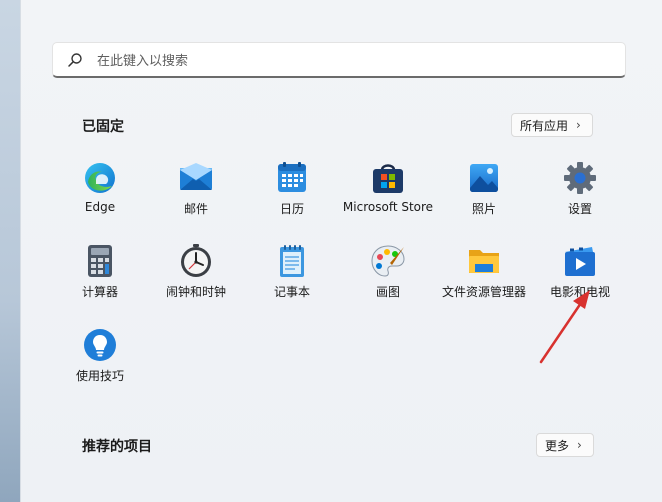 The width and height of the screenshot is (662, 502). What do you see at coordinates (388, 178) in the screenshot?
I see `store-icon` at bounding box center [388, 178].